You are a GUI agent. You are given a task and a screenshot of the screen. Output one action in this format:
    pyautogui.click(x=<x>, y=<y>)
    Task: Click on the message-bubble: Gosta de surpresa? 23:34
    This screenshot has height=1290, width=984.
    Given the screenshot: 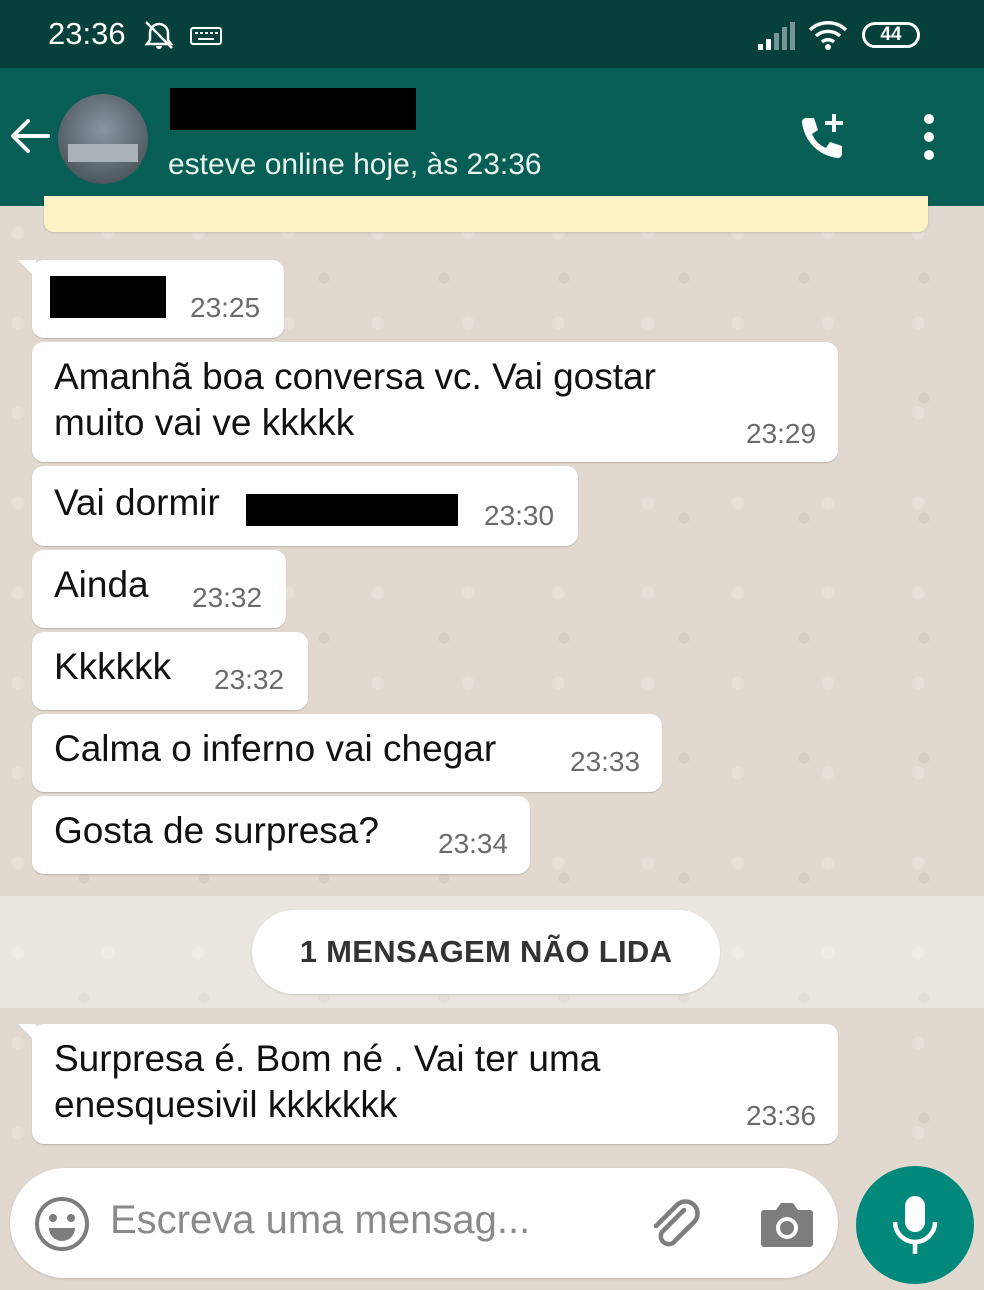 What is the action you would take?
    pyautogui.click(x=281, y=835)
    